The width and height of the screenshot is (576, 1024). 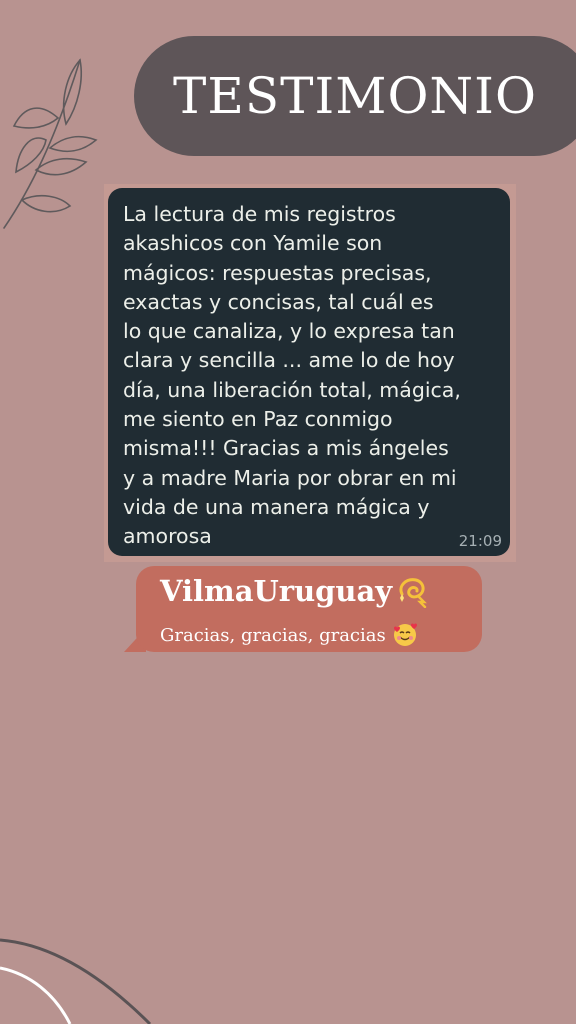 What do you see at coordinates (405, 634) in the screenshot?
I see `smiling-face-with-hearts-emoji-icon` at bounding box center [405, 634].